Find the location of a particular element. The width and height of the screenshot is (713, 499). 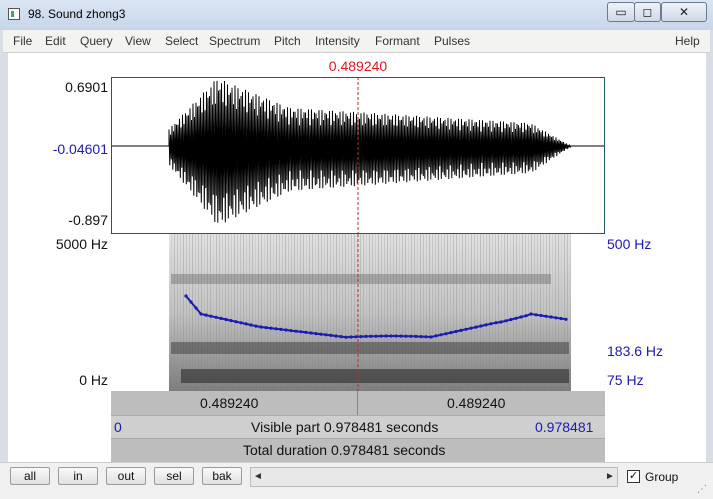

waveform-max-label: 0.6901 is located at coordinates (86, 87).